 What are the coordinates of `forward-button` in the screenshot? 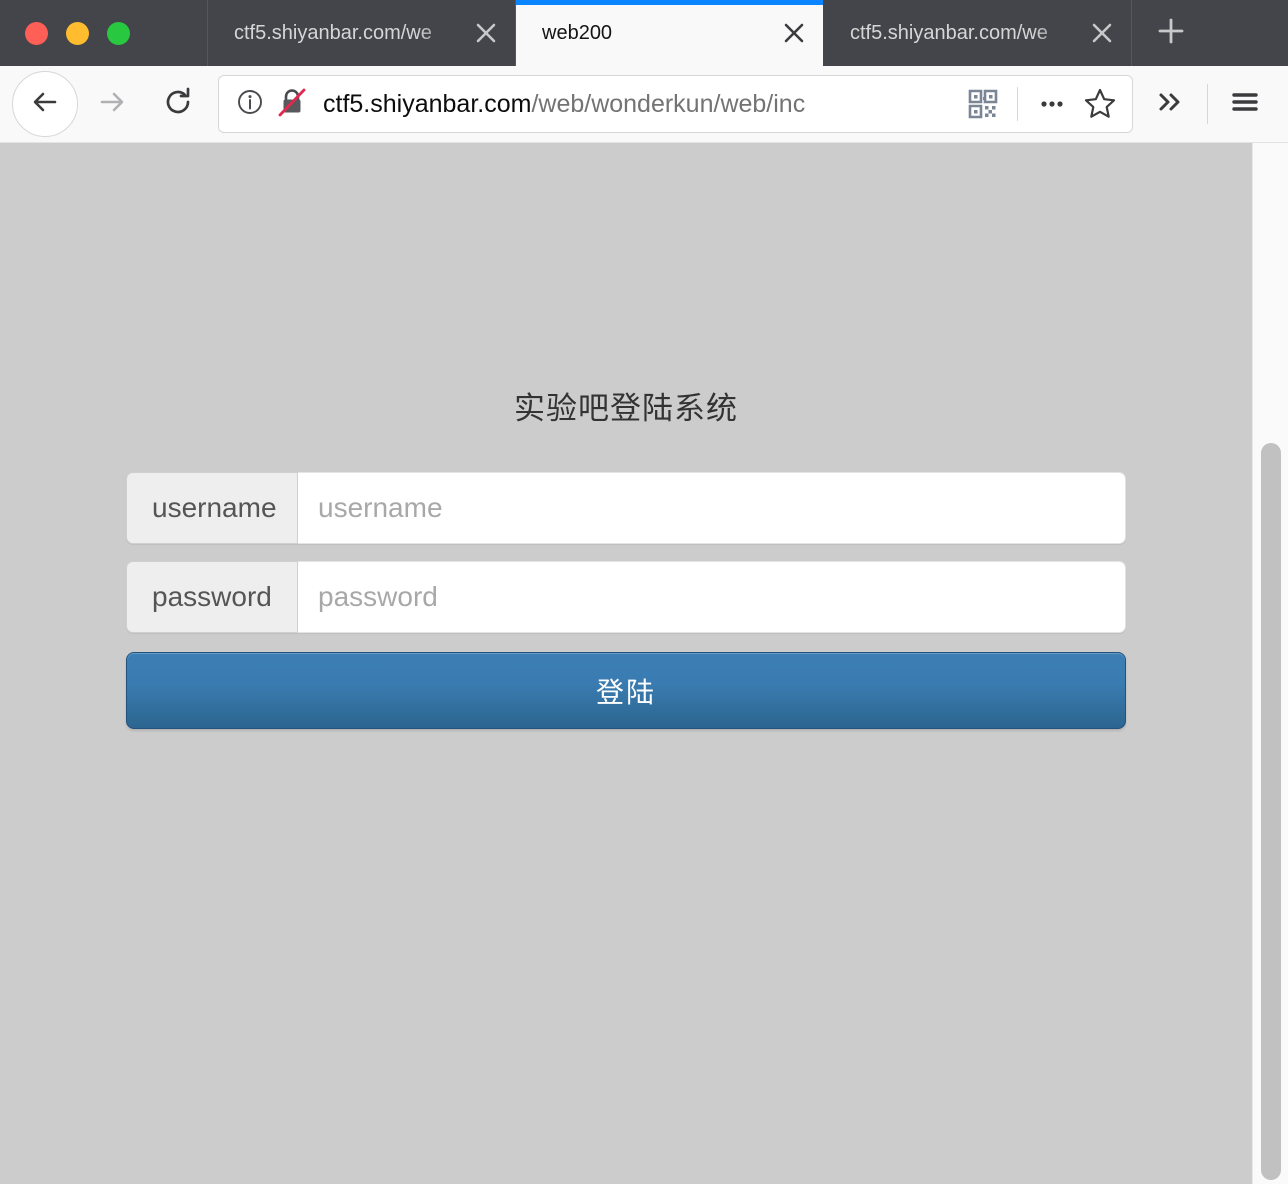 It's located at (112, 104).